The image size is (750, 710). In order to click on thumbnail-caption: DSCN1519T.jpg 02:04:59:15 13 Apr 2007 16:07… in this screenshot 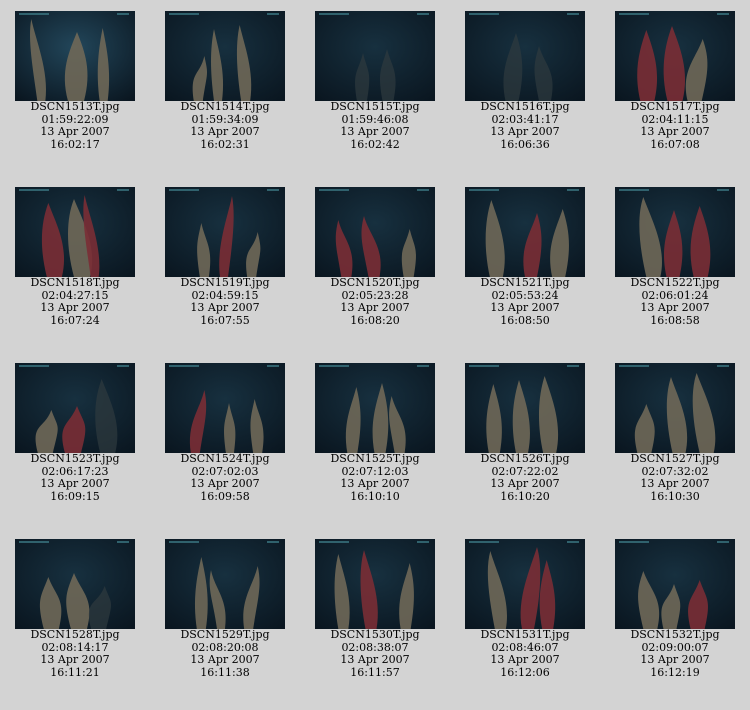, I will do `click(225, 301)`.